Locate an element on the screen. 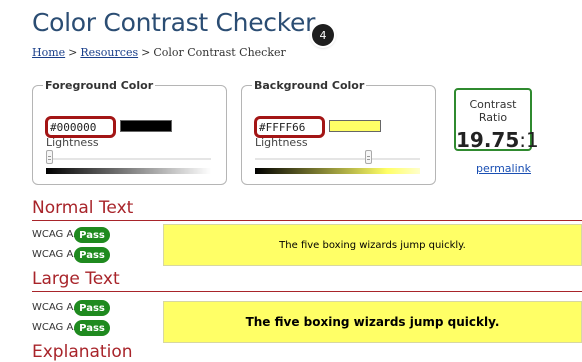  large-wcag-aa-pass-badge: Pass is located at coordinates (92, 308).